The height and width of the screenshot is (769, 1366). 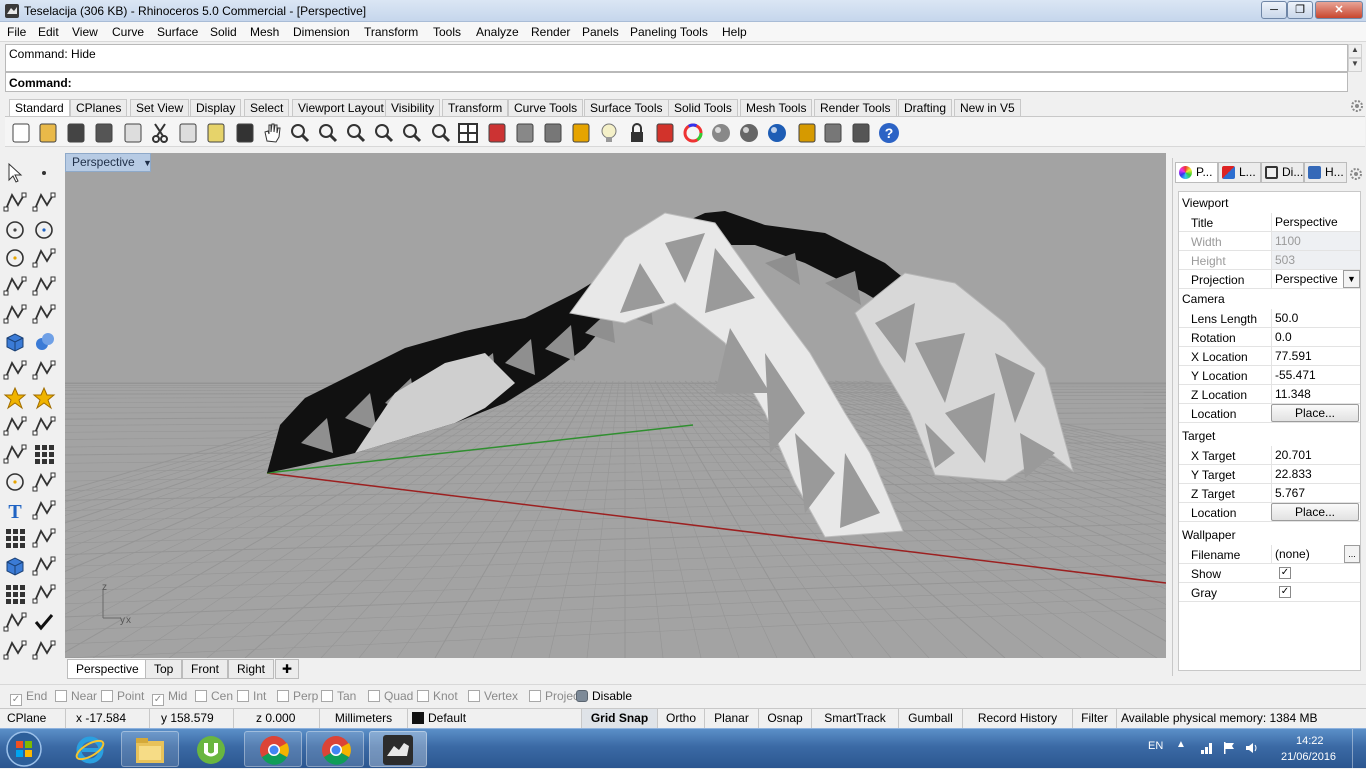 I want to click on tab-select: Select, so click(x=266, y=107).